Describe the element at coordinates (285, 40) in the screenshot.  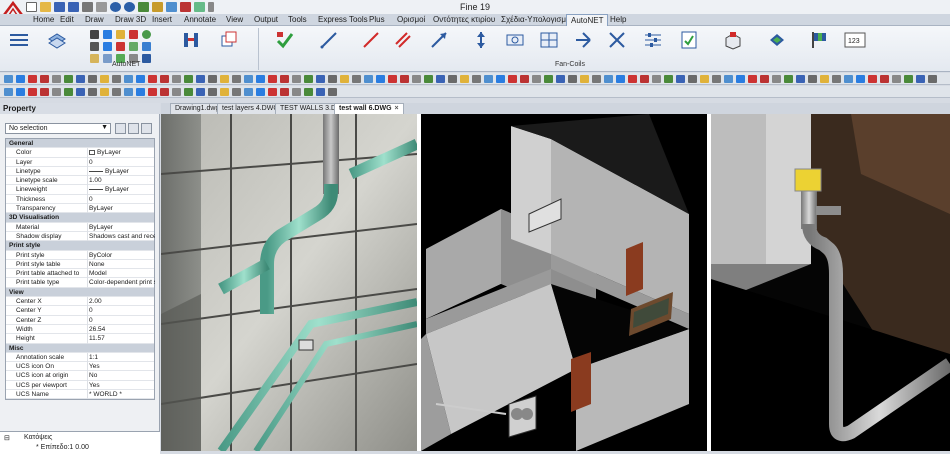
I see `check-icon` at that location.